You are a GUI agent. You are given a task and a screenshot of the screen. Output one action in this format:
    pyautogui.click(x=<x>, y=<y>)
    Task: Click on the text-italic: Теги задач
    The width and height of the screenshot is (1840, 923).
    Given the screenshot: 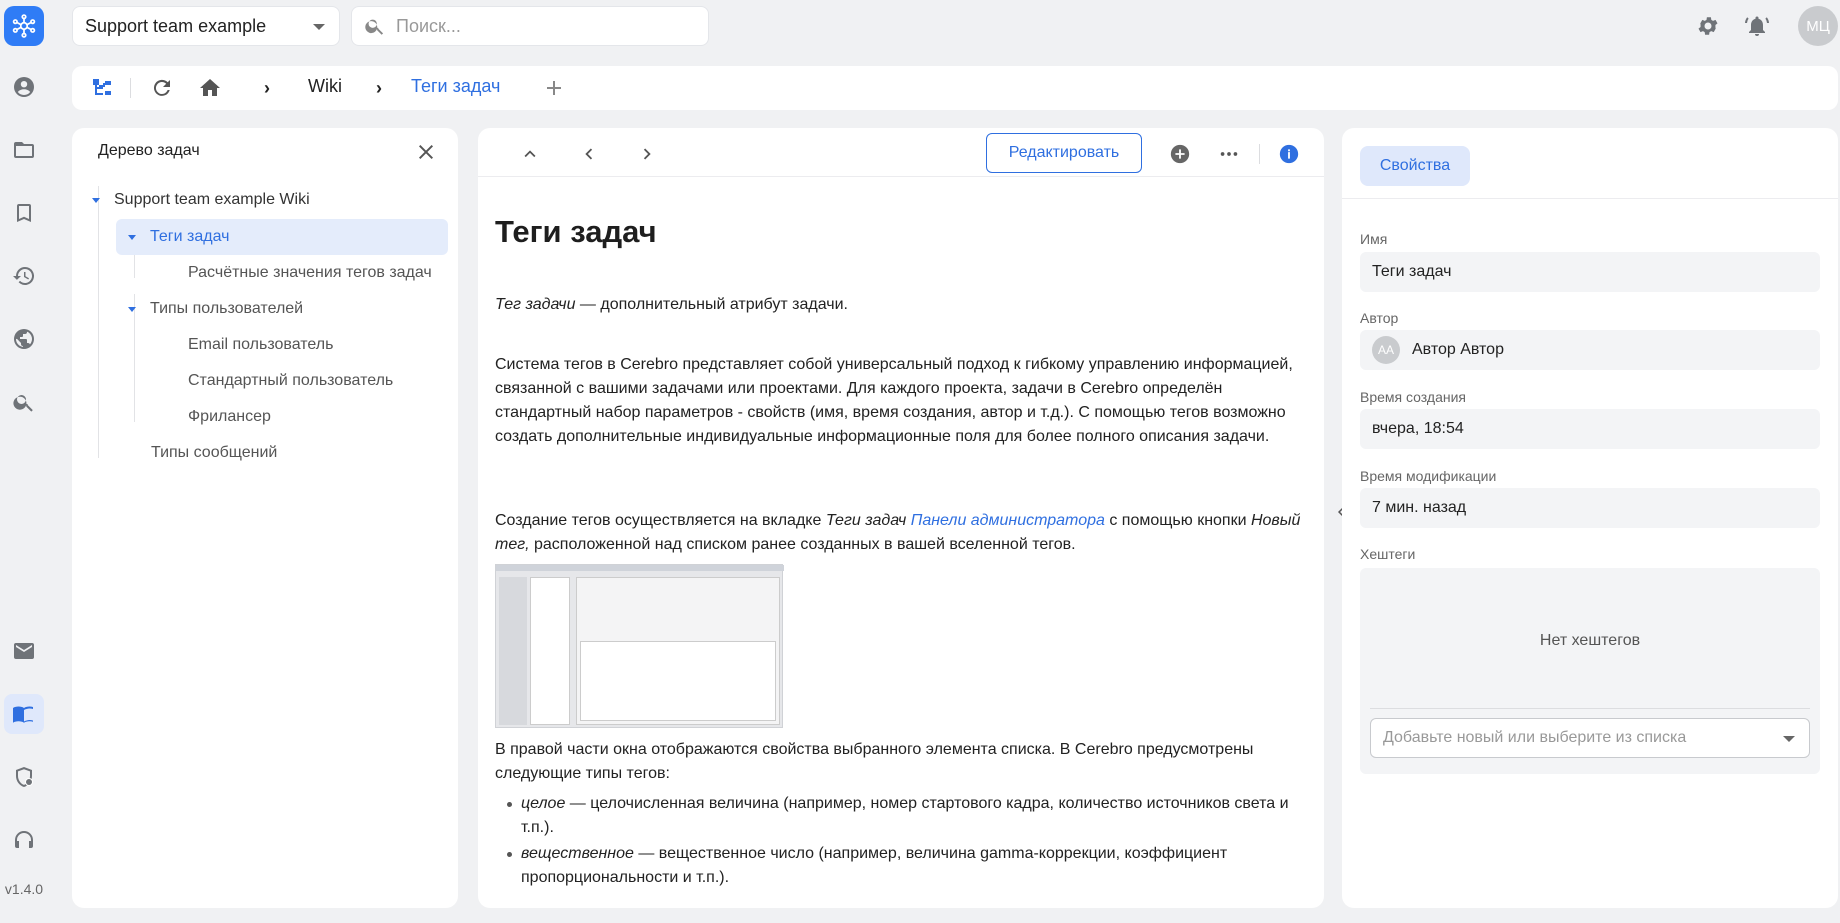 What is the action you would take?
    pyautogui.click(x=866, y=520)
    